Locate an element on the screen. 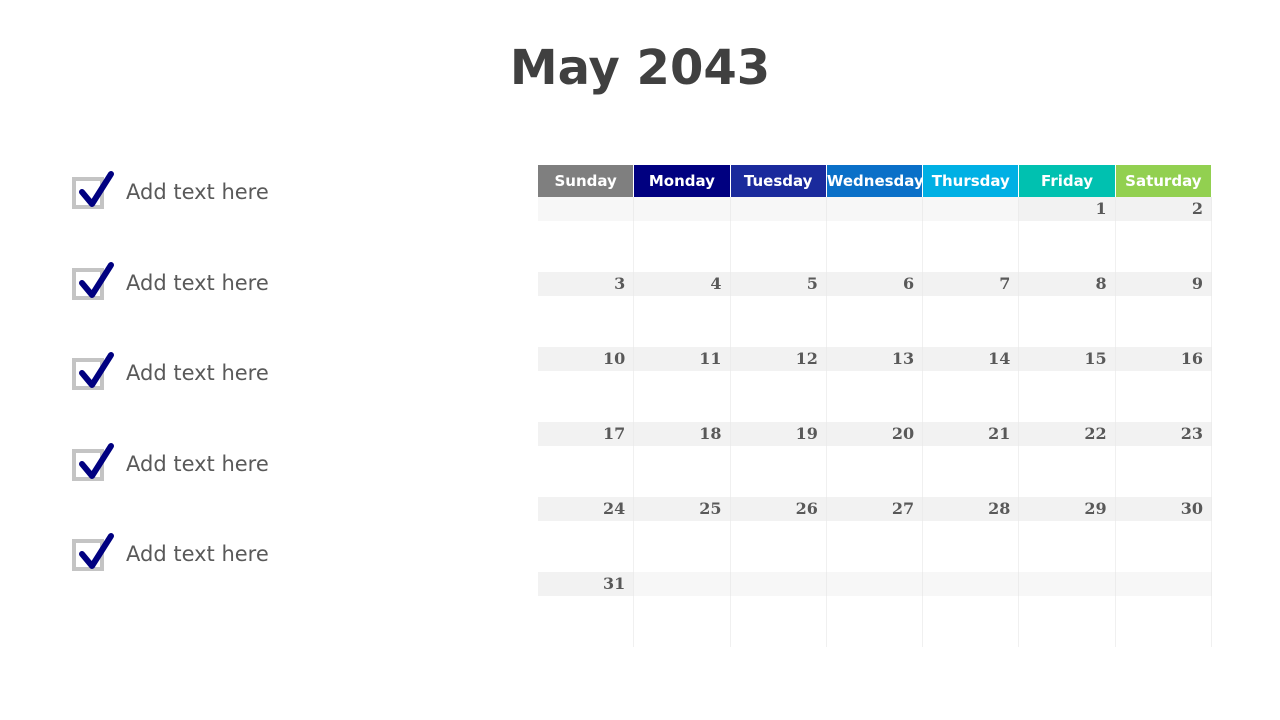  date-number: 22 is located at coordinates (1067, 434).